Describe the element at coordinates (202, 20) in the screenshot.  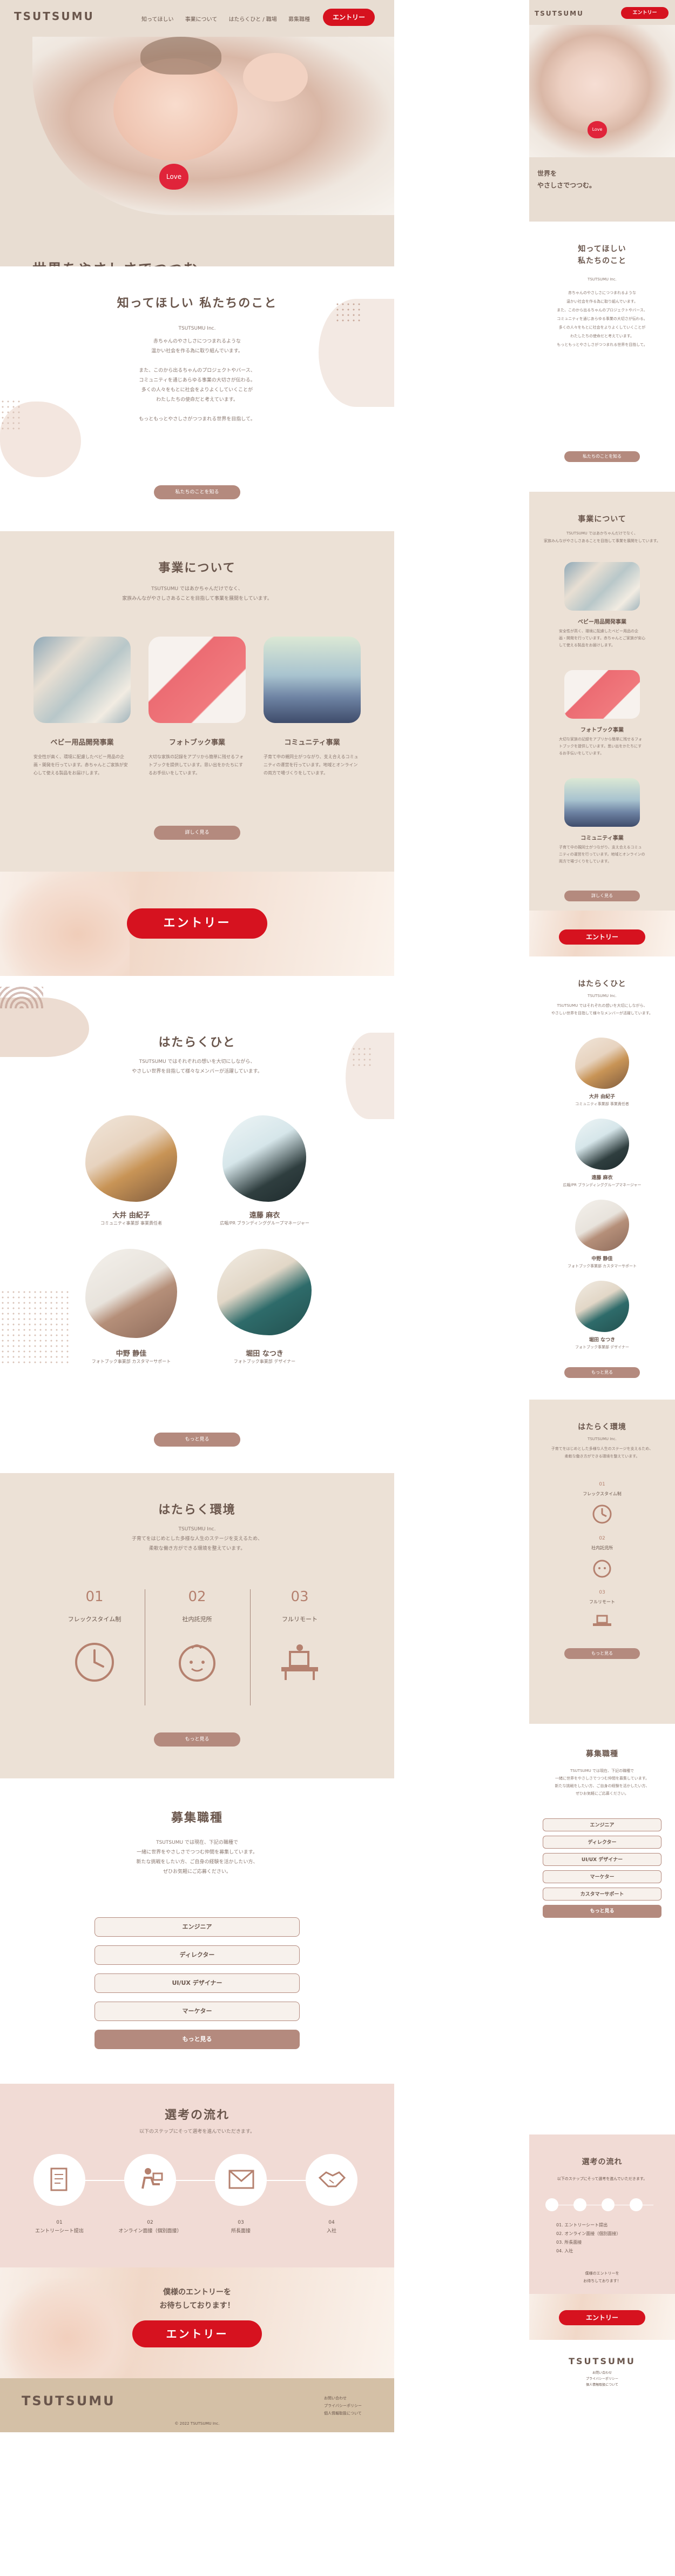
I see `nav-item-business: 事業について` at that location.